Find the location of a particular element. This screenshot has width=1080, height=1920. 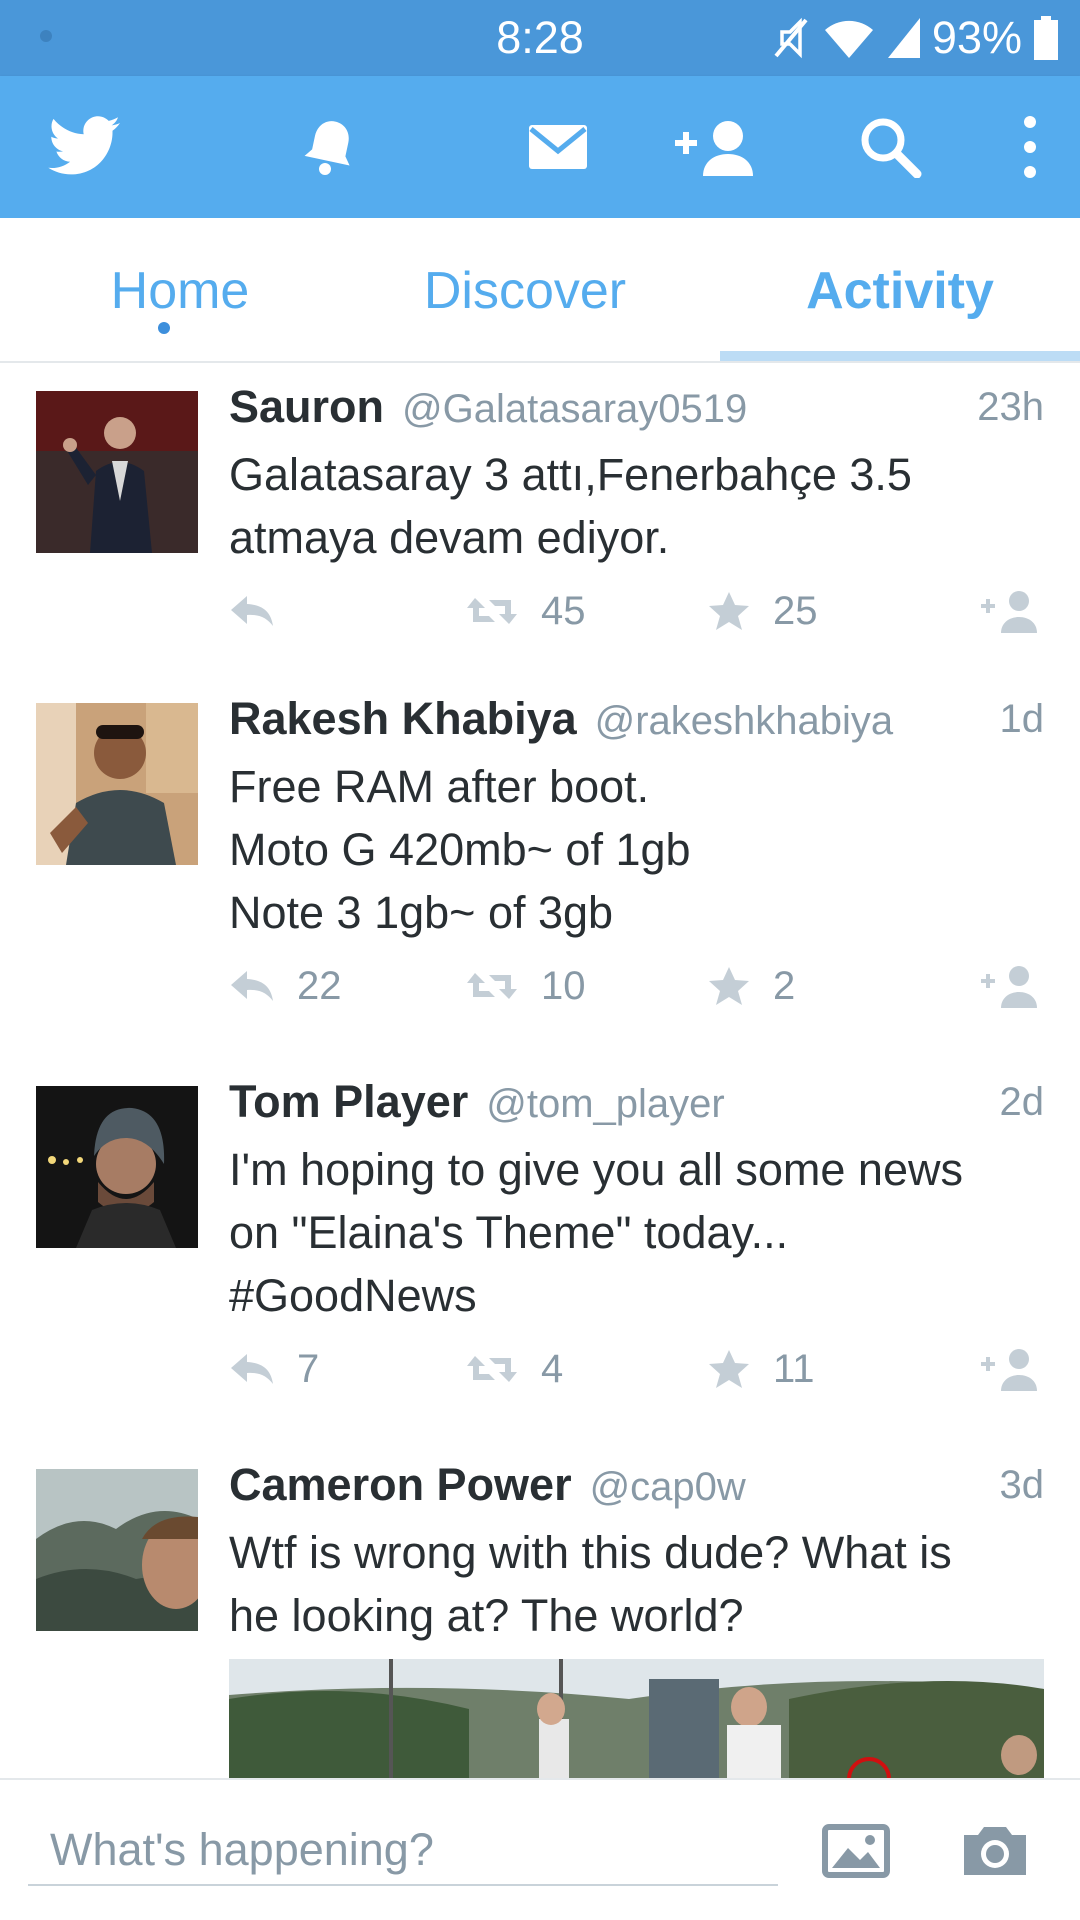

tweet-timestamp: 23h is located at coordinates (1010, 407).